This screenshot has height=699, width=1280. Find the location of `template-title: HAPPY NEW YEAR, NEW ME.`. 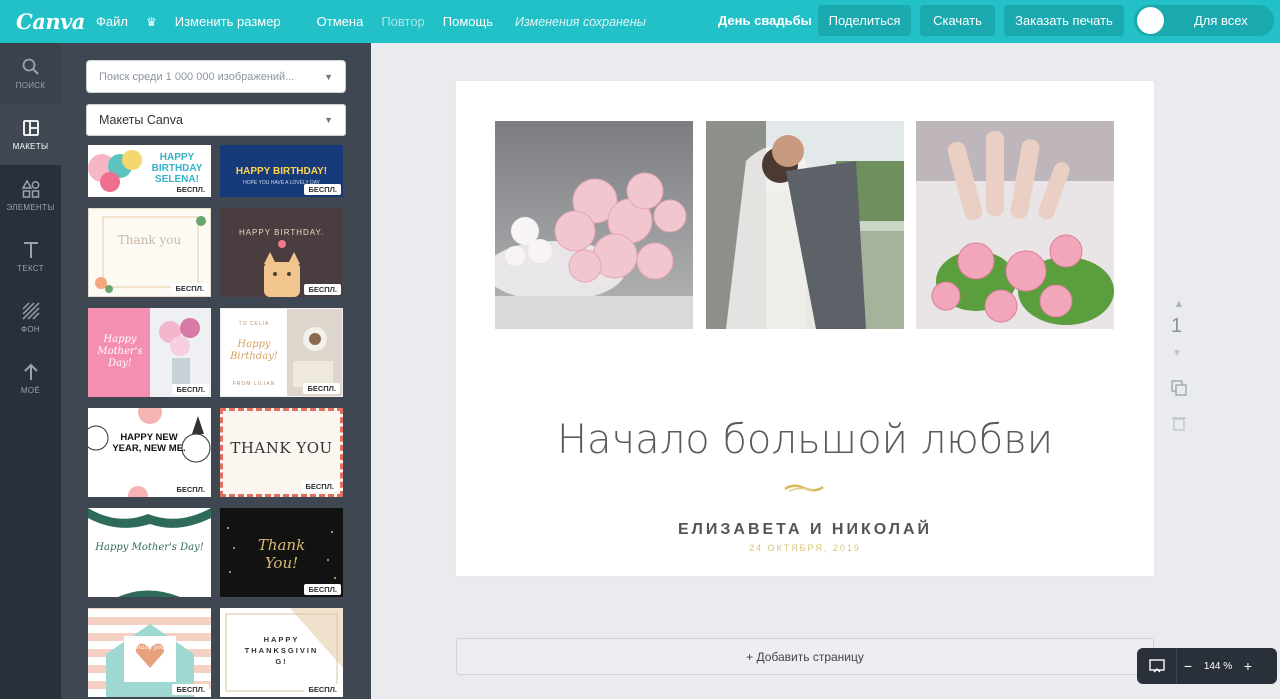

template-title: HAPPY NEW YEAR, NEW ME. is located at coordinates (149, 443).